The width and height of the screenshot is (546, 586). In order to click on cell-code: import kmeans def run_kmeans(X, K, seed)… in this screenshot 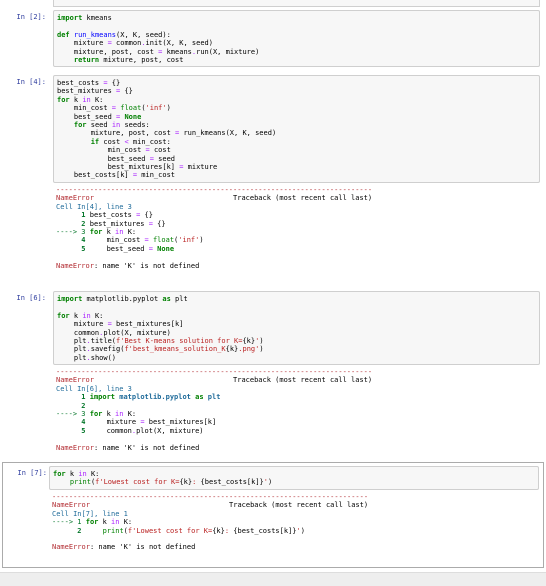, I will do `click(296, 39)`.